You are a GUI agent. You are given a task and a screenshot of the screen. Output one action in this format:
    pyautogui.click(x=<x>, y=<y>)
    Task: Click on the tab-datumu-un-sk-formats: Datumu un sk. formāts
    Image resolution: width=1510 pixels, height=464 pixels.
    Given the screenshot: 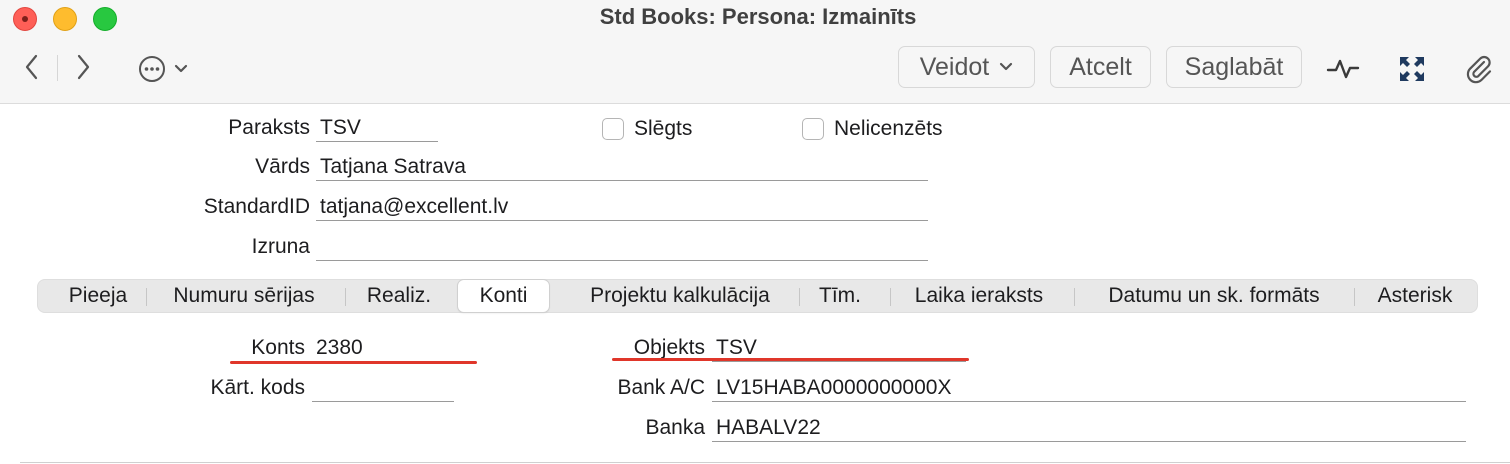 What is the action you would take?
    pyautogui.click(x=1214, y=296)
    